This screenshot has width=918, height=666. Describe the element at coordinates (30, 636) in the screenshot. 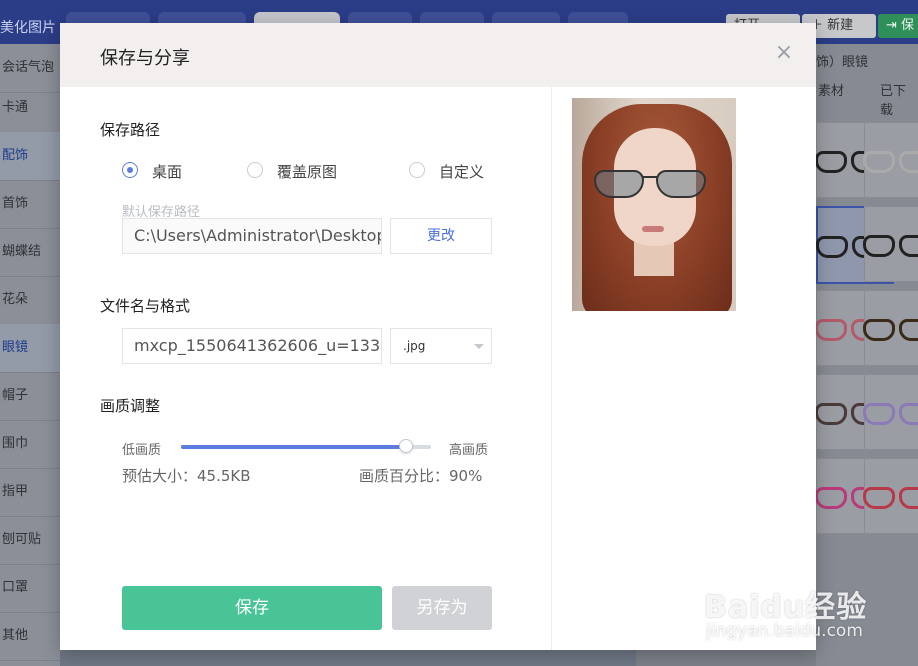

I see `sidebar-item: 其他` at that location.